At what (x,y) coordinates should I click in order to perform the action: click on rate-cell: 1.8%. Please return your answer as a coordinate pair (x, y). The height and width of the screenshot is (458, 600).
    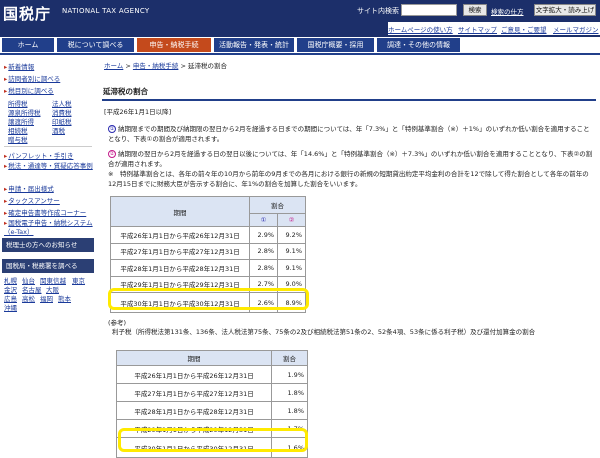
    Looking at the image, I should click on (289, 410).